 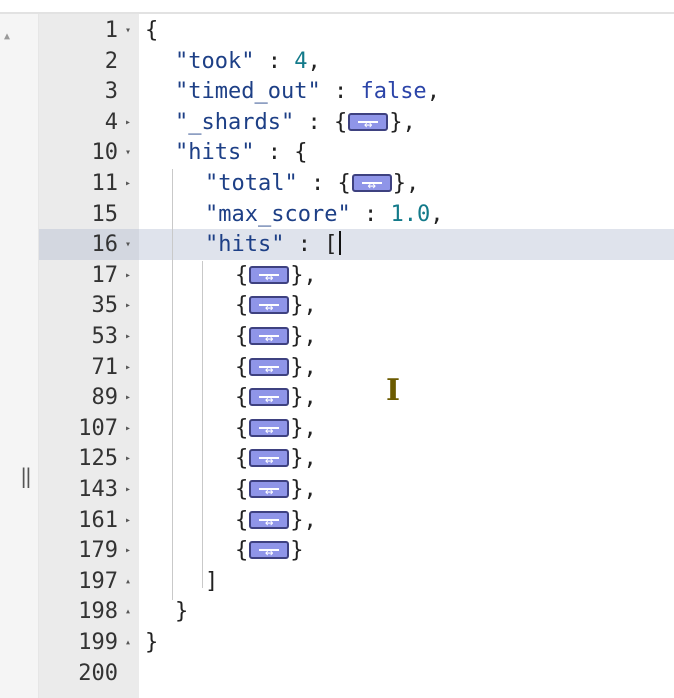 What do you see at coordinates (337, 552) in the screenshot?
I see `code-line: 179▸ {}` at bounding box center [337, 552].